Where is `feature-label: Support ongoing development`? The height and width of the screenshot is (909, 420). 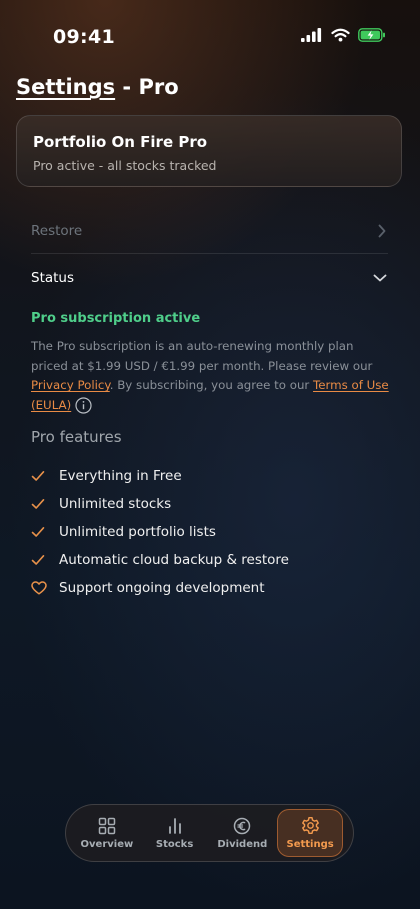 feature-label: Support ongoing development is located at coordinates (162, 588).